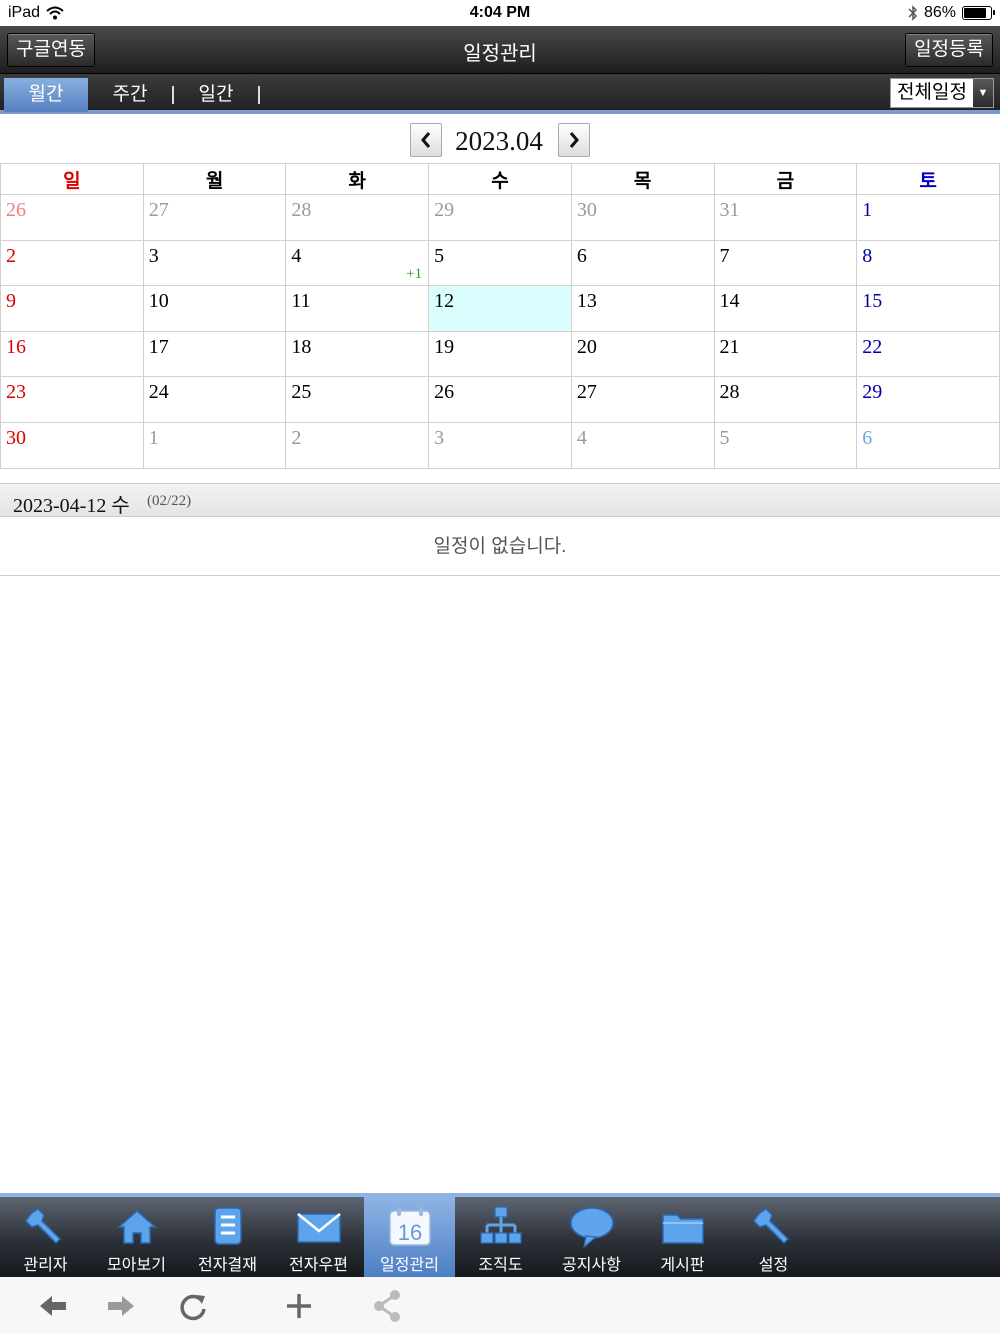 This screenshot has height=1334, width=1000. What do you see at coordinates (773, 1265) in the screenshot?
I see `menu-item-label: 설정` at bounding box center [773, 1265].